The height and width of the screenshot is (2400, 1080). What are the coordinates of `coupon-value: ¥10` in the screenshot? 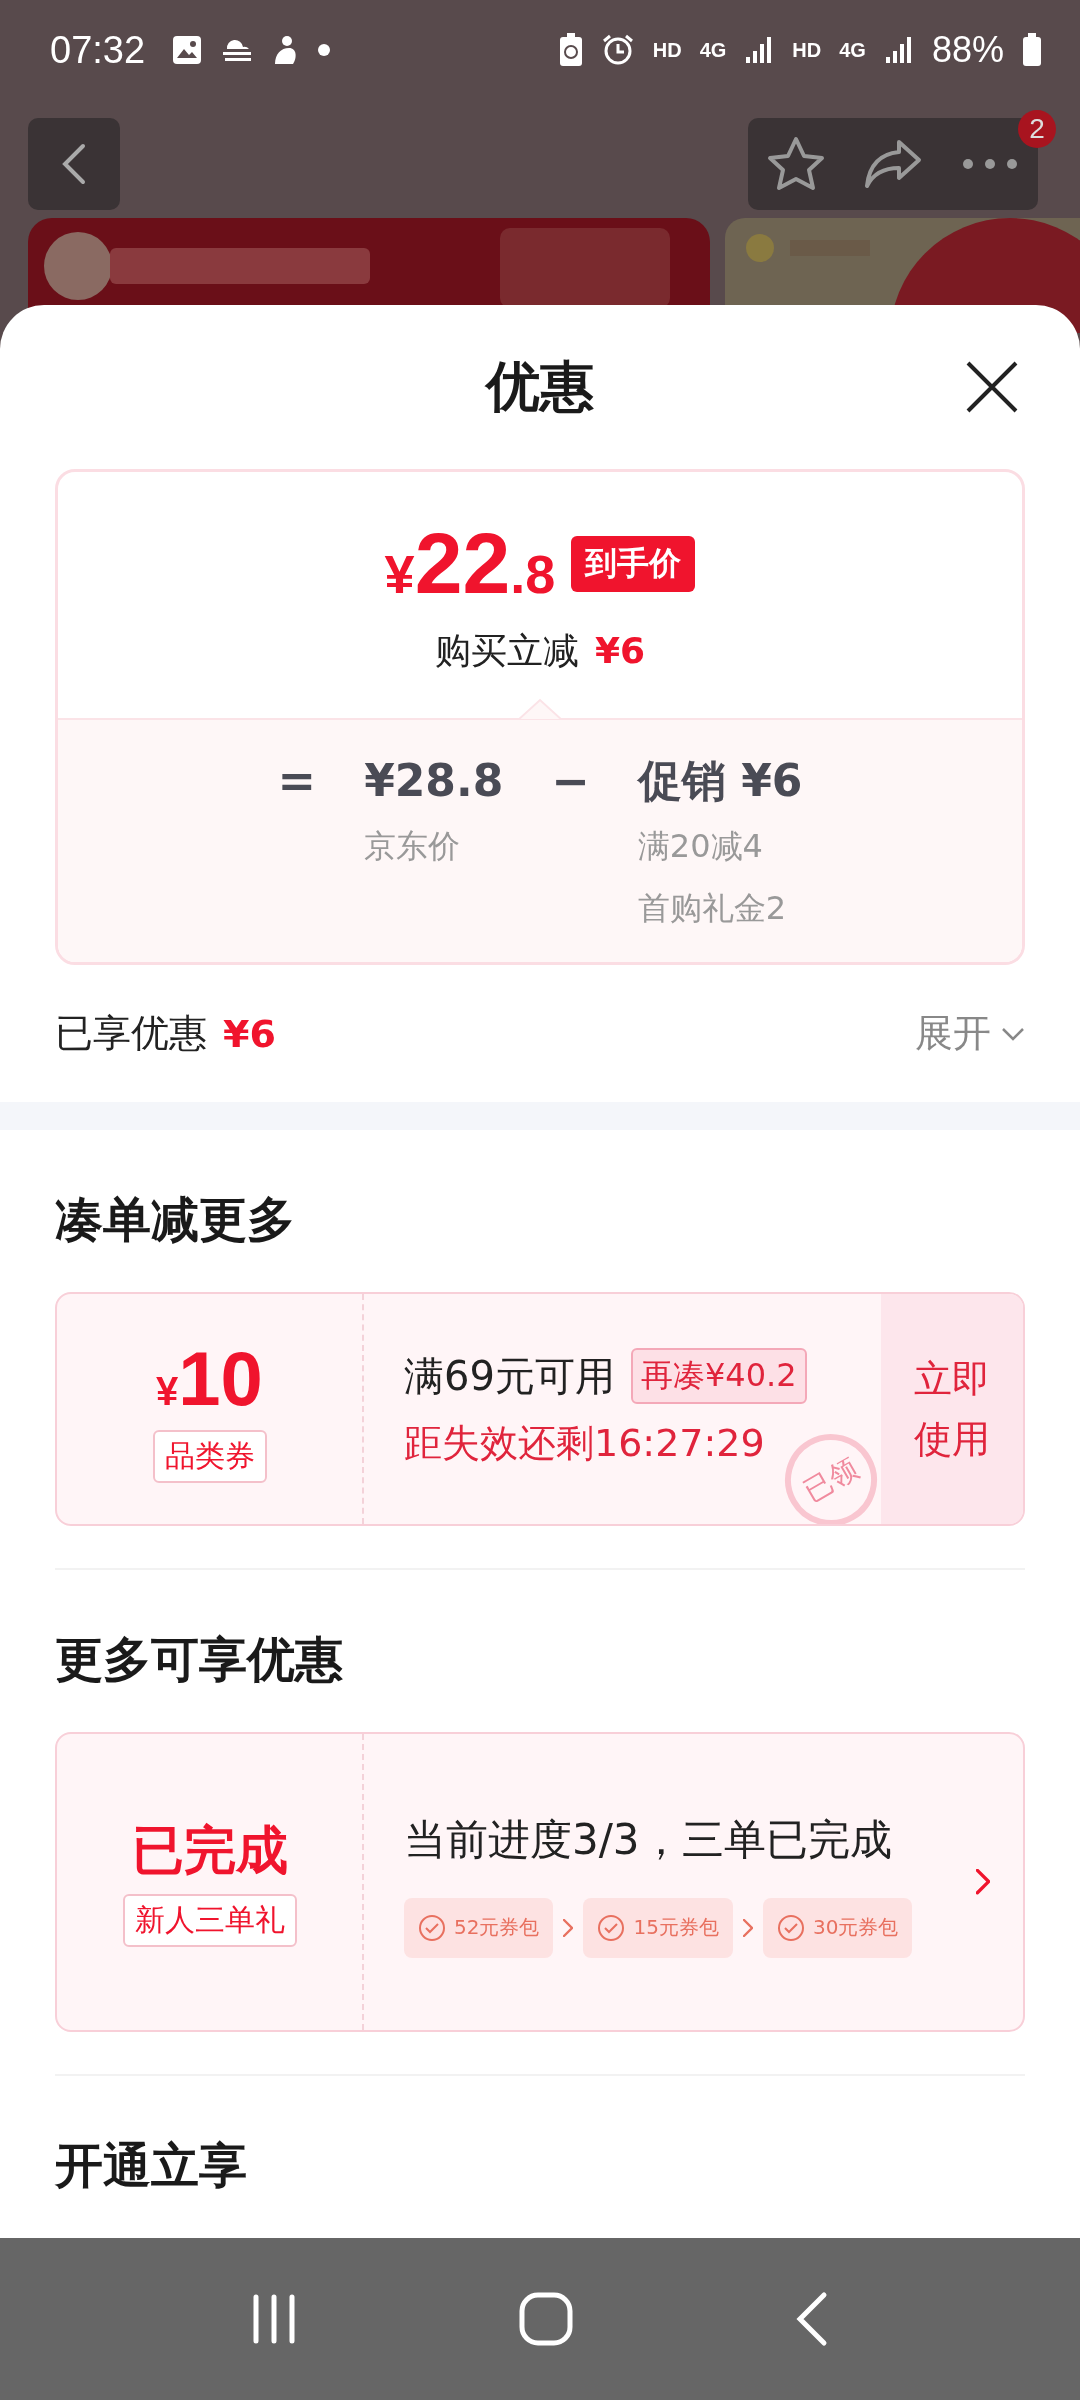 It's located at (209, 1378).